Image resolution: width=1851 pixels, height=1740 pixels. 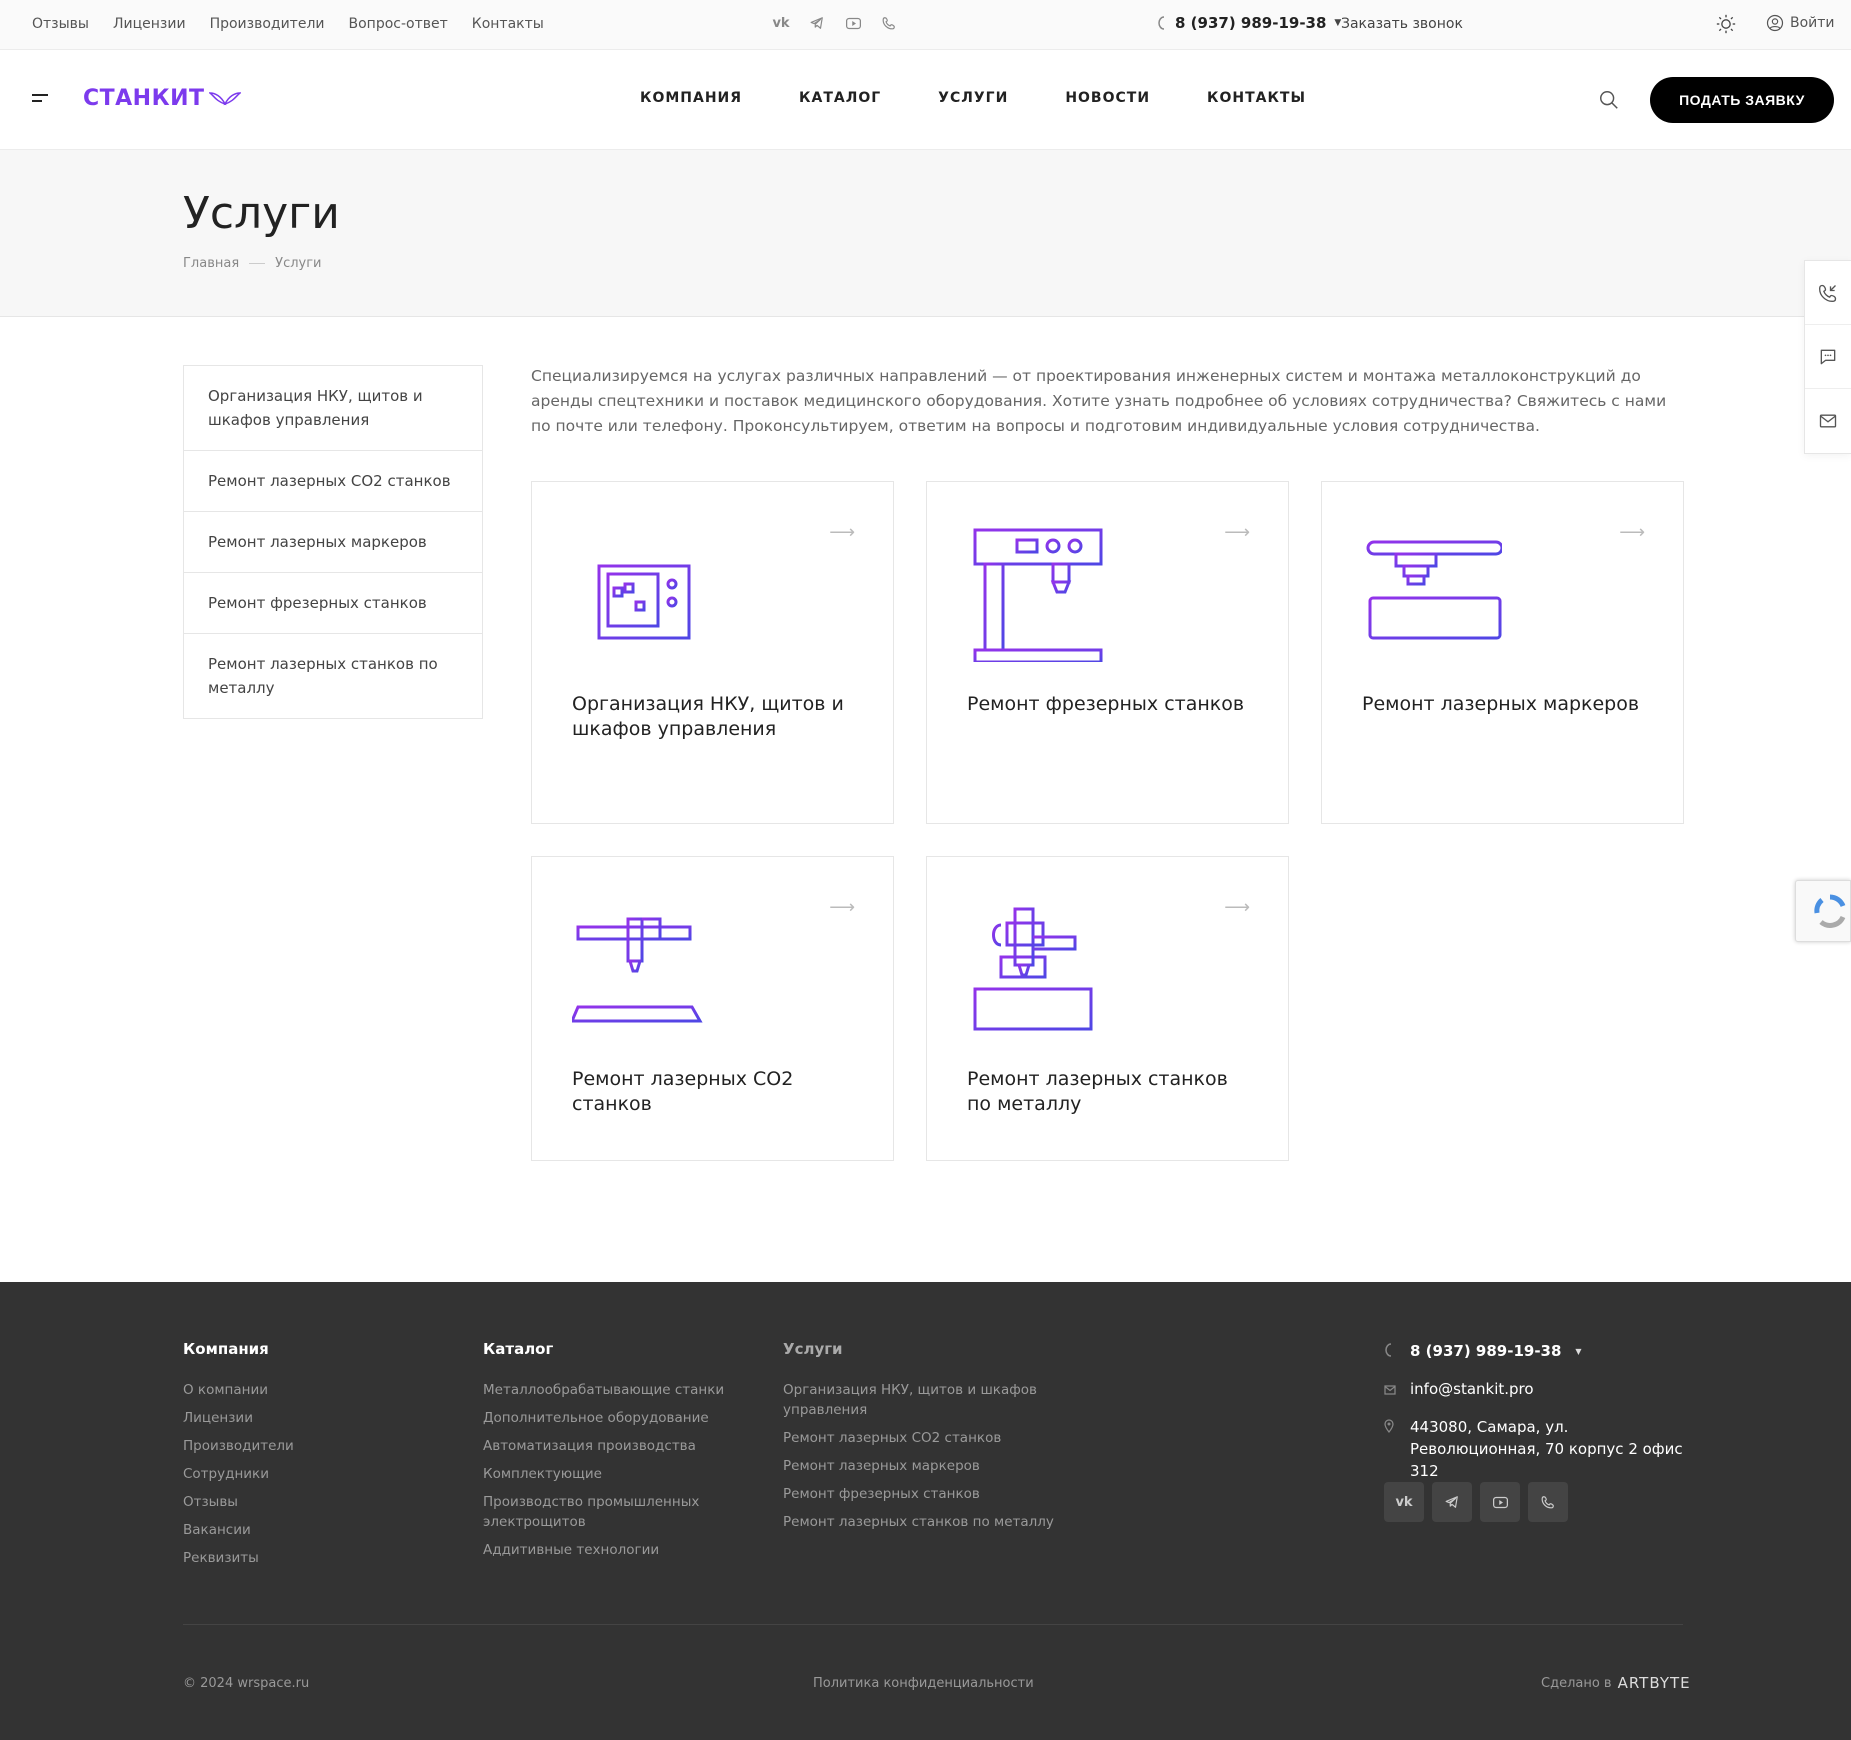 I want to click on floating-contact-panel, so click(x=1827, y=357).